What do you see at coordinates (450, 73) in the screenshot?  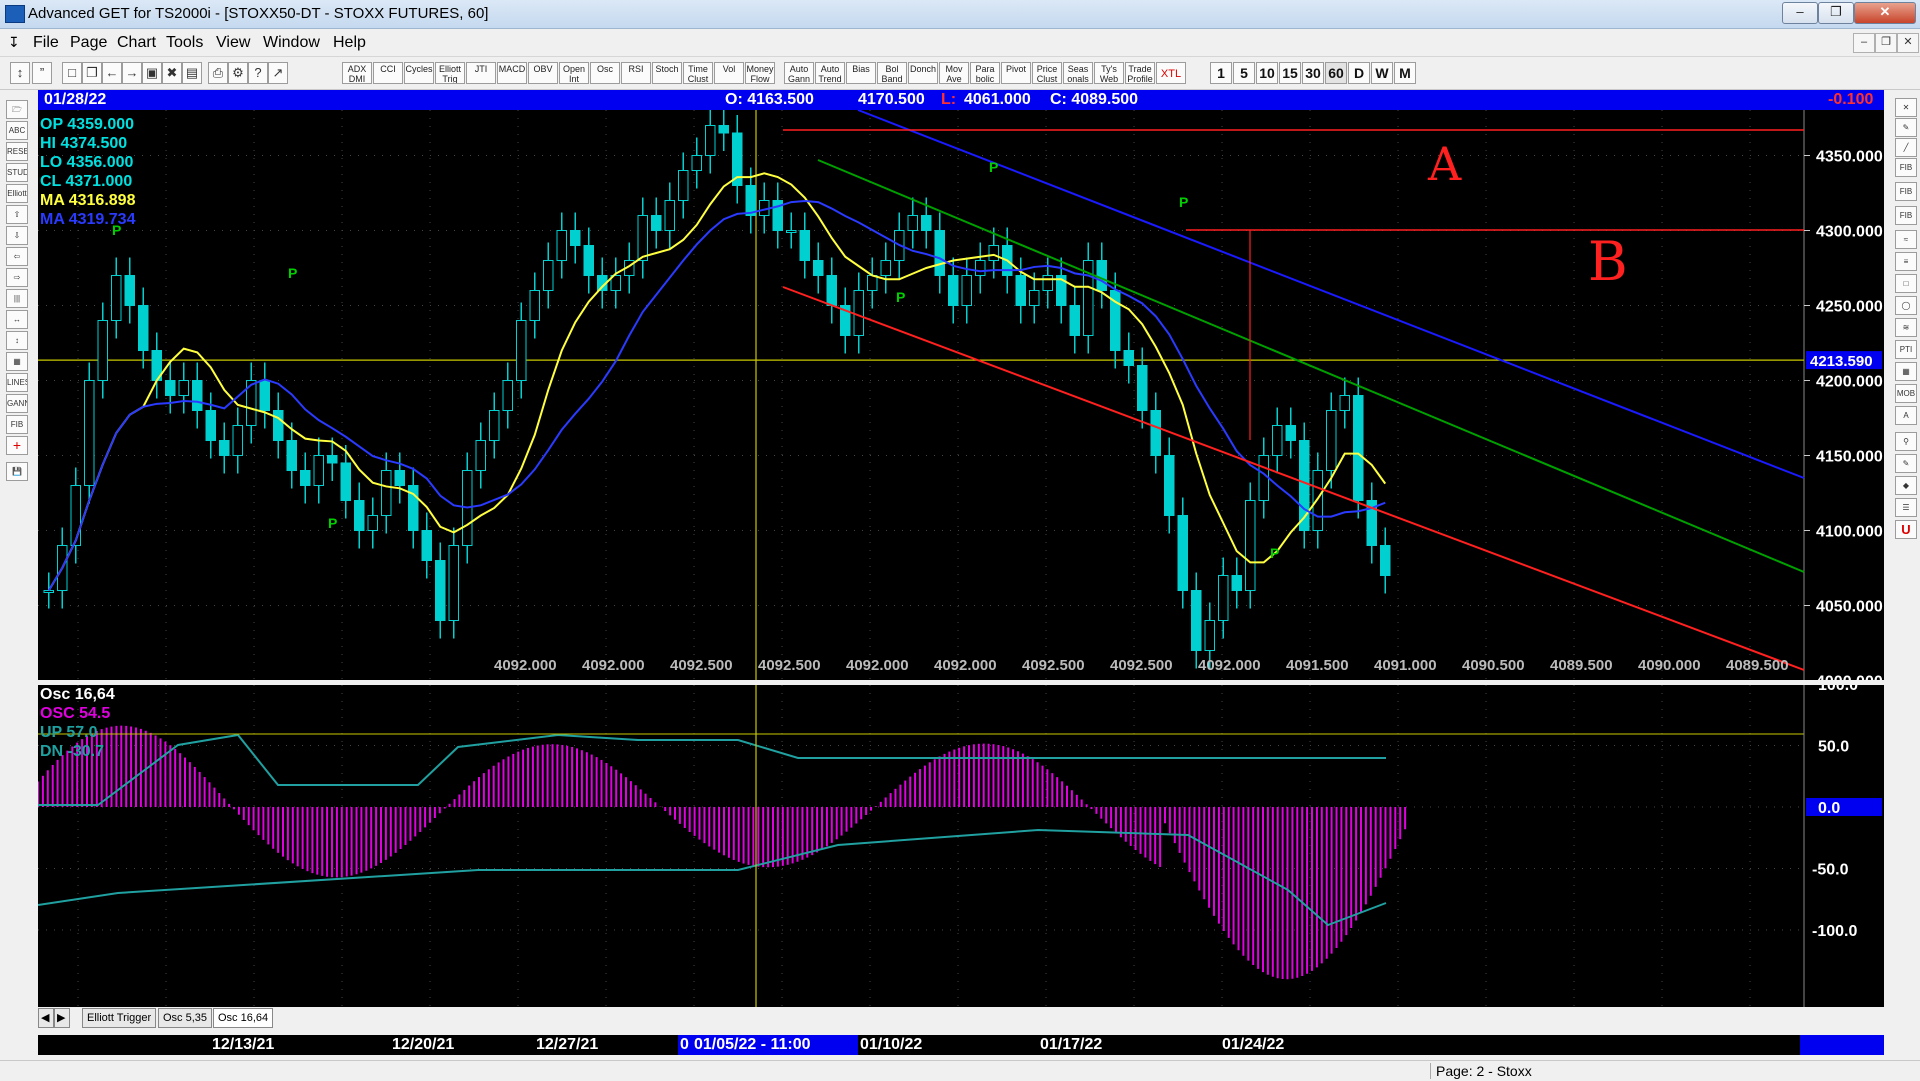 I see `study-button-3: Elliott Trig` at bounding box center [450, 73].